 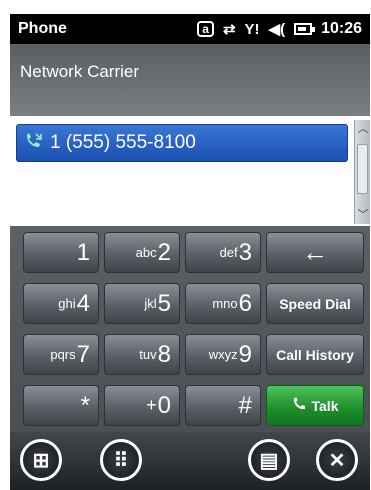 I want to click on entry-phone-number: 1 (555) 555-8100, so click(x=123, y=142).